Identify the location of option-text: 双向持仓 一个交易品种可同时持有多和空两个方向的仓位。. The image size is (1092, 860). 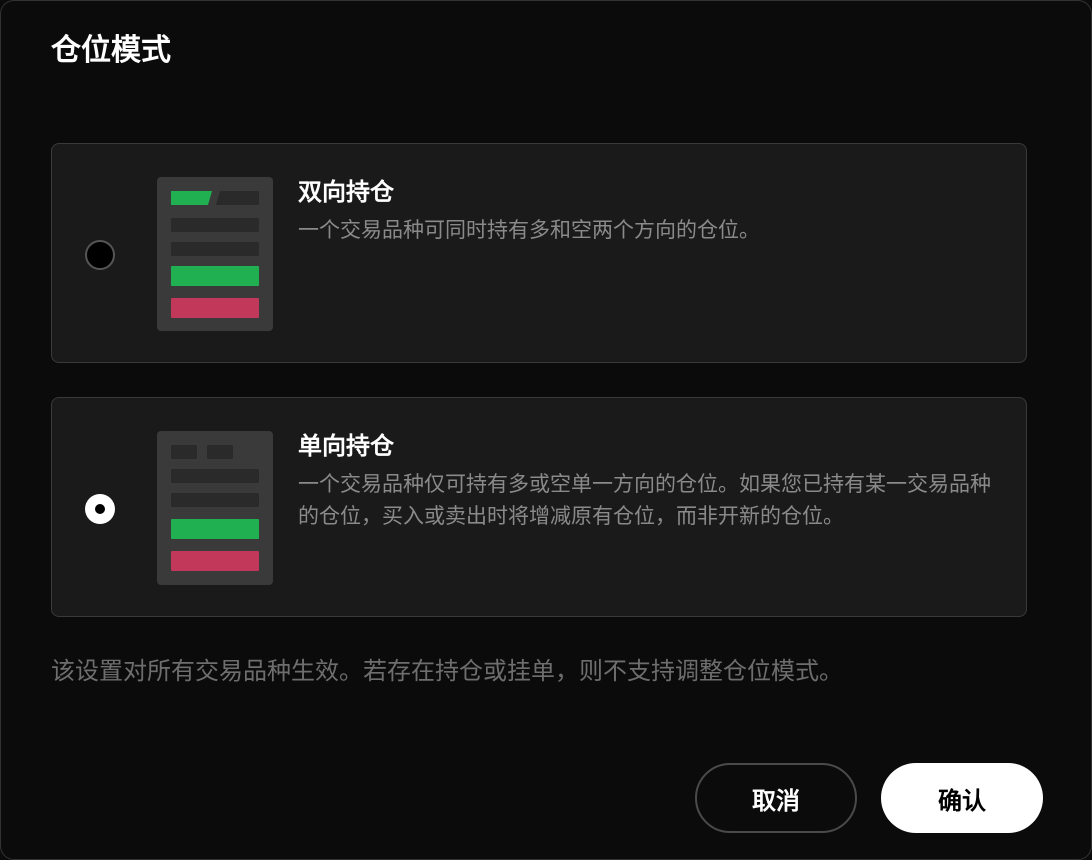
(648, 209).